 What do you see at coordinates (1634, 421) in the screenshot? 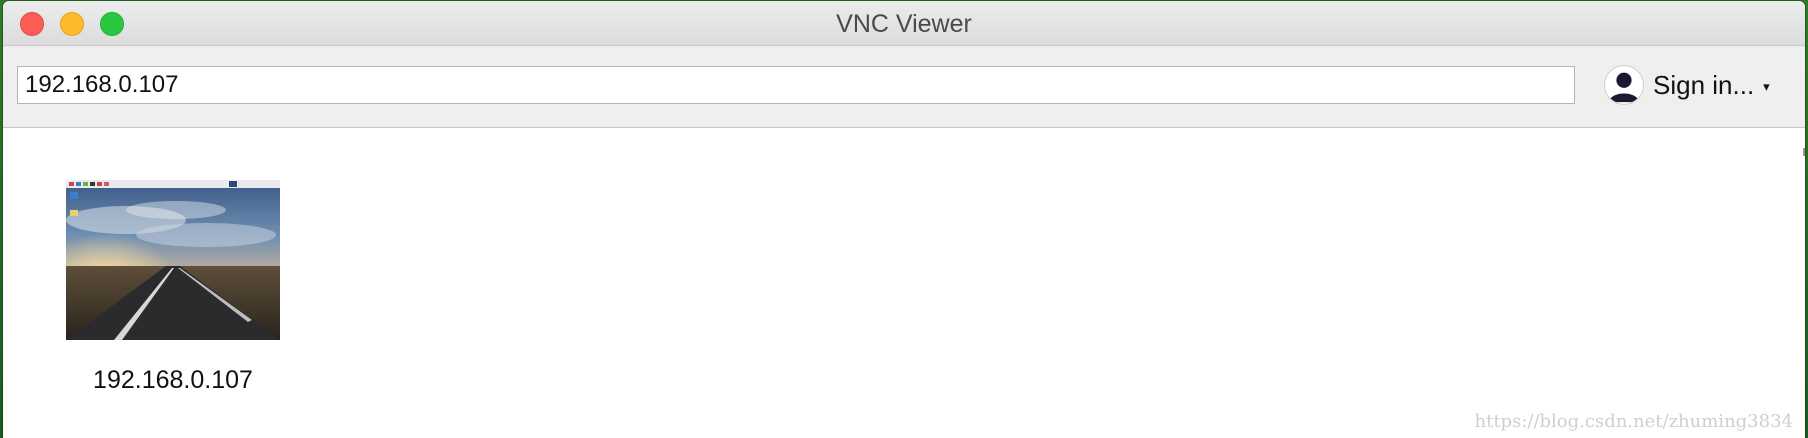
I see `watermark-text: https://blog.csdn.net/zhuming3834` at bounding box center [1634, 421].